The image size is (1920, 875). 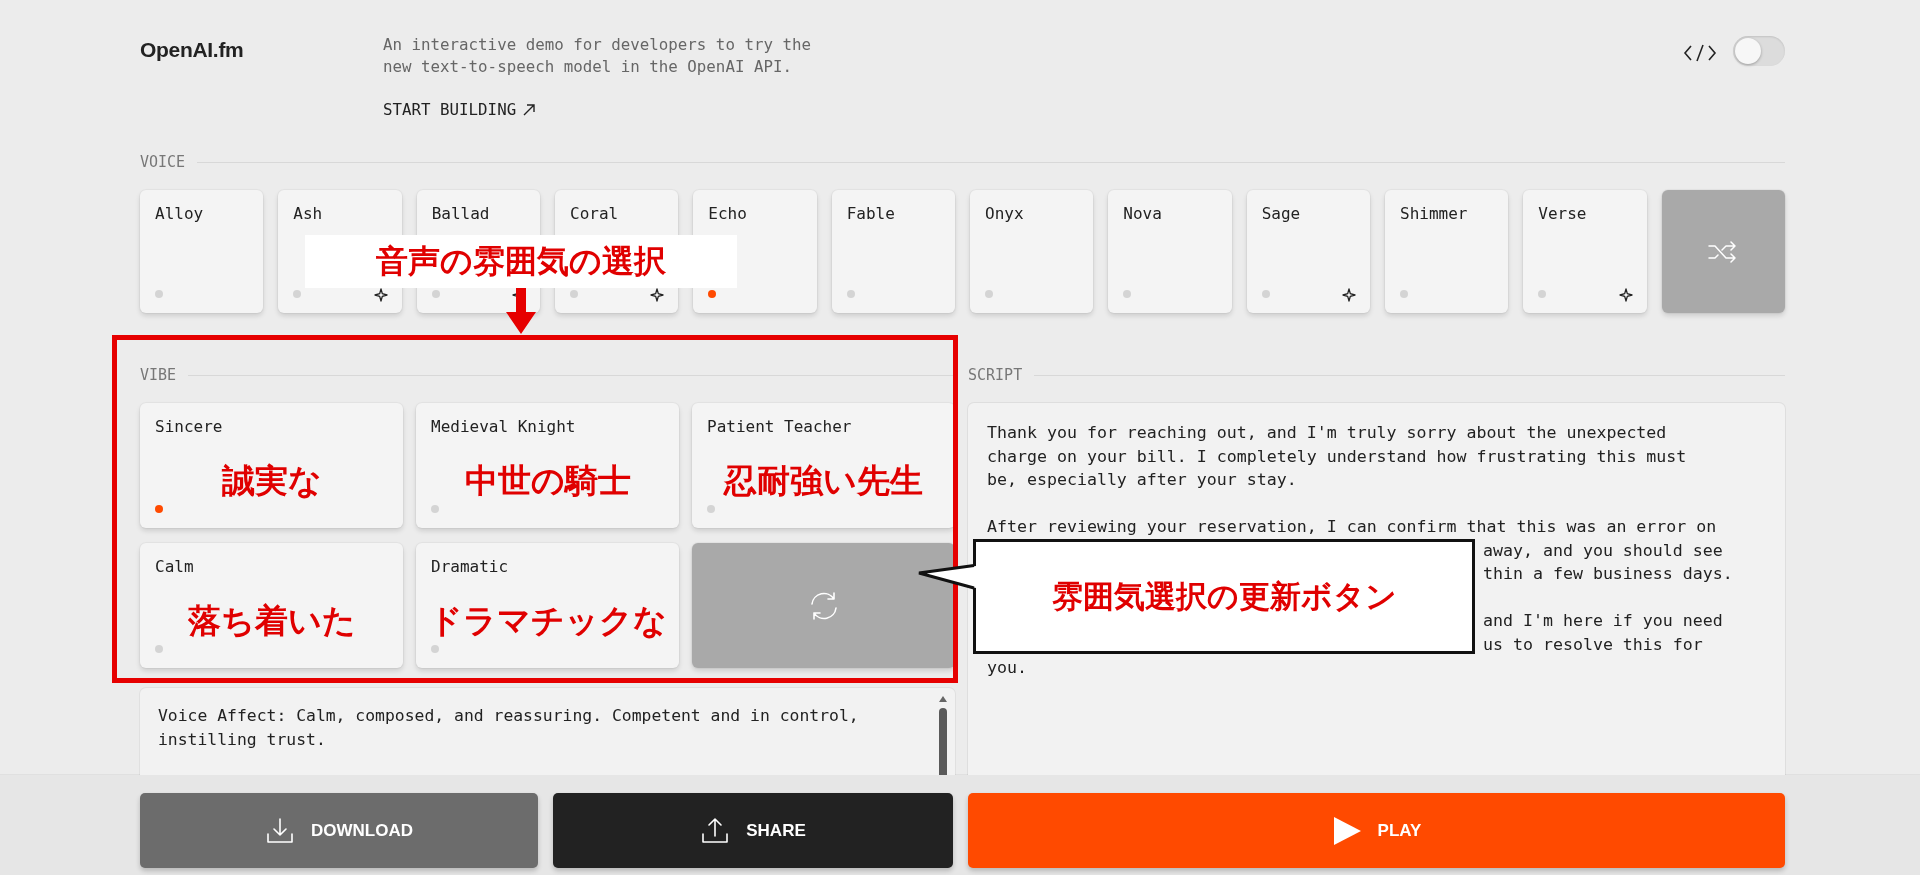 What do you see at coordinates (163, 162) in the screenshot?
I see `section-label: VOICE` at bounding box center [163, 162].